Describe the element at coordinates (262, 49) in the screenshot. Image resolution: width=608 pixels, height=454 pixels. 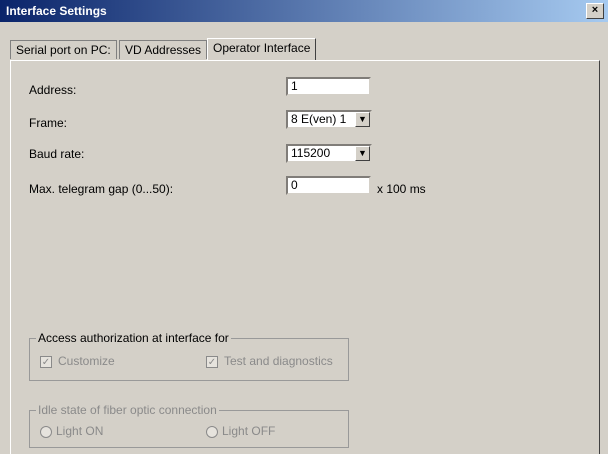
I see `tab-operator-interface: Operator Interface` at that location.